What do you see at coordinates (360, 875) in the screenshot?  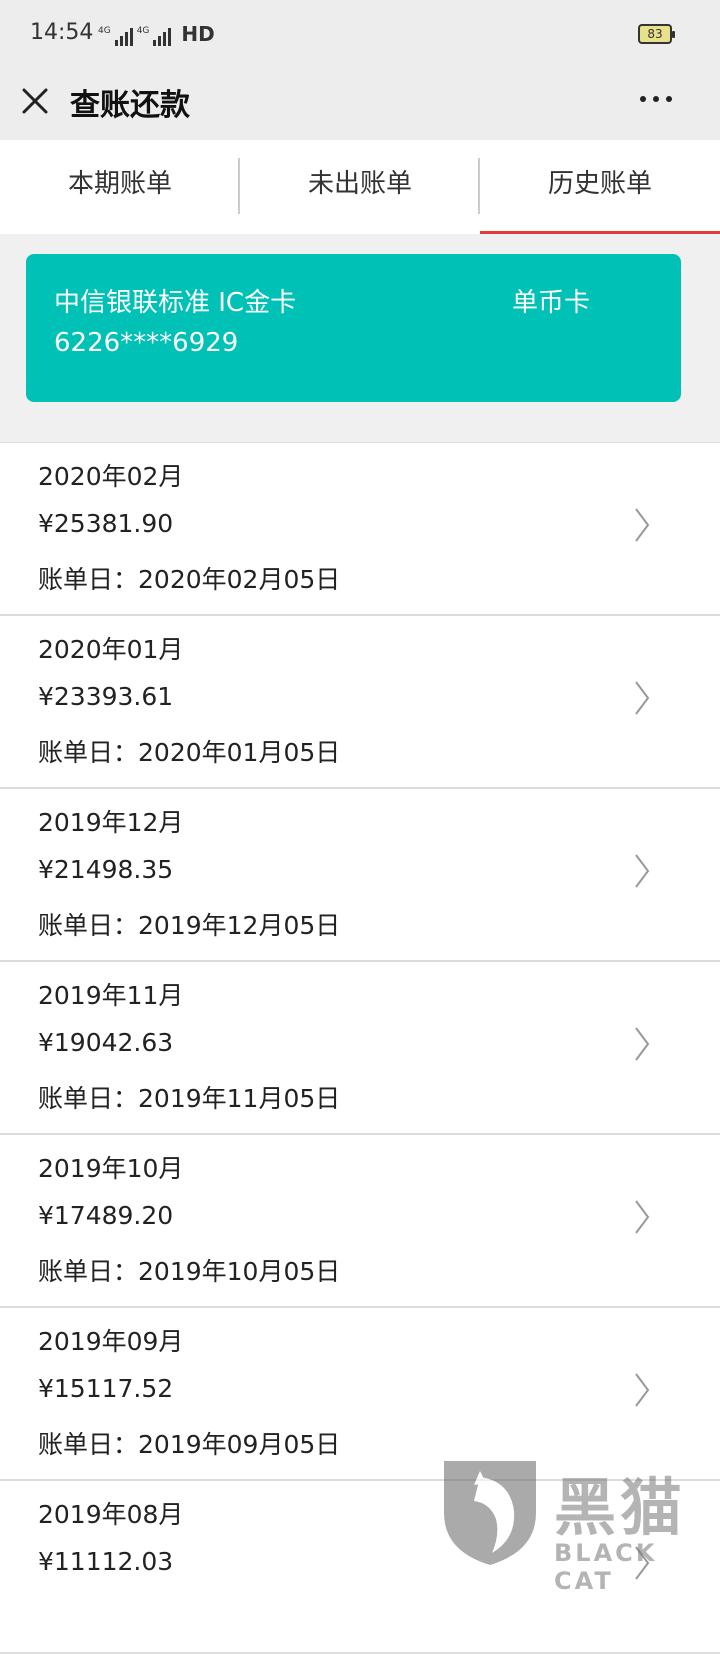 I see `list-item: 2019年12月 ¥21498.35 账单日：2019年12月05日` at bounding box center [360, 875].